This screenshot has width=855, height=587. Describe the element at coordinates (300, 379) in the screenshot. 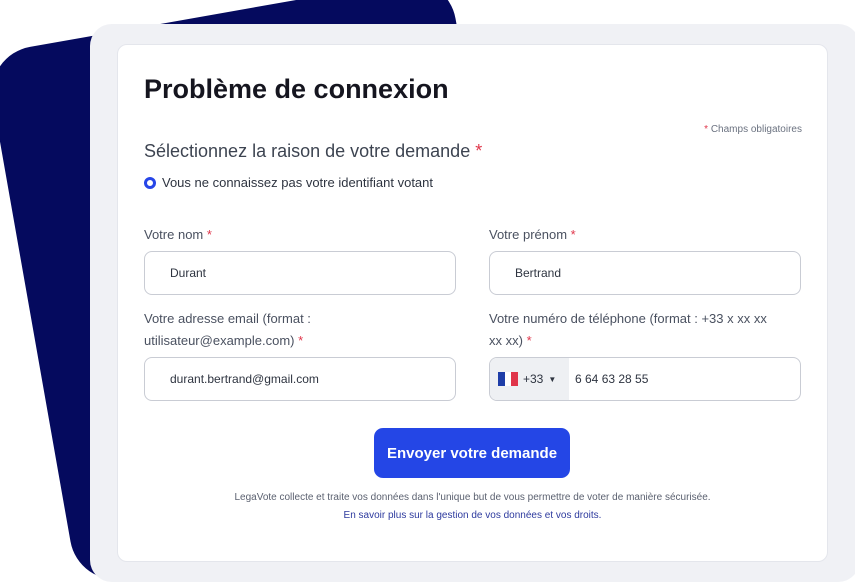

I see `email-input: durant.bertrand@gmail.com` at that location.